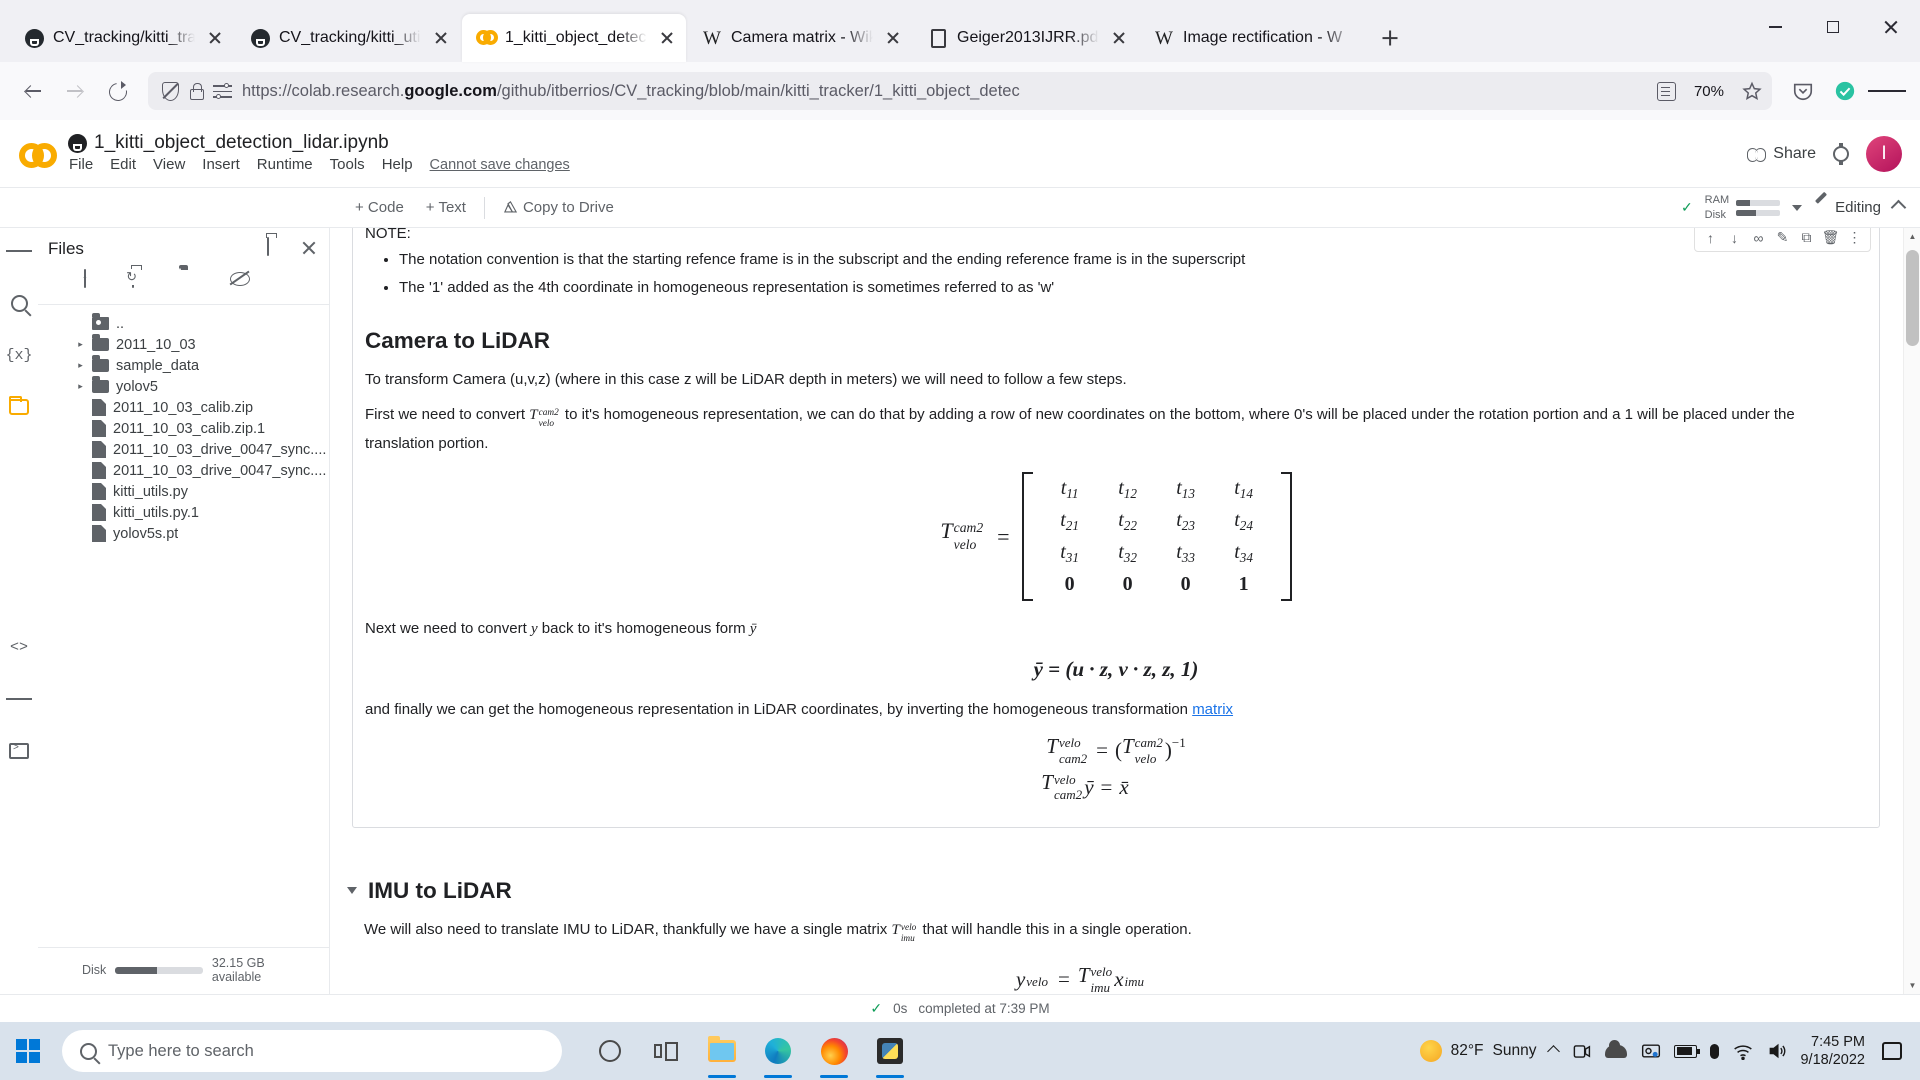  What do you see at coordinates (19, 407) in the screenshot?
I see `files-icon` at bounding box center [19, 407].